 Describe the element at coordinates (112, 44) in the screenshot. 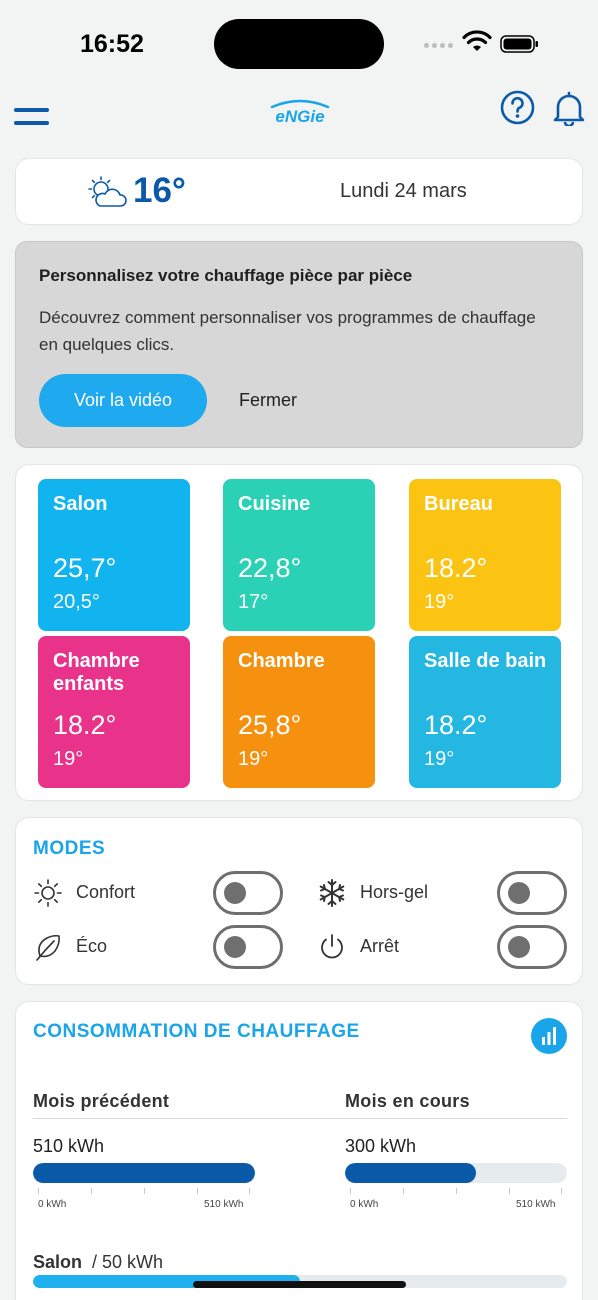

I see `status-time: 16:52` at that location.